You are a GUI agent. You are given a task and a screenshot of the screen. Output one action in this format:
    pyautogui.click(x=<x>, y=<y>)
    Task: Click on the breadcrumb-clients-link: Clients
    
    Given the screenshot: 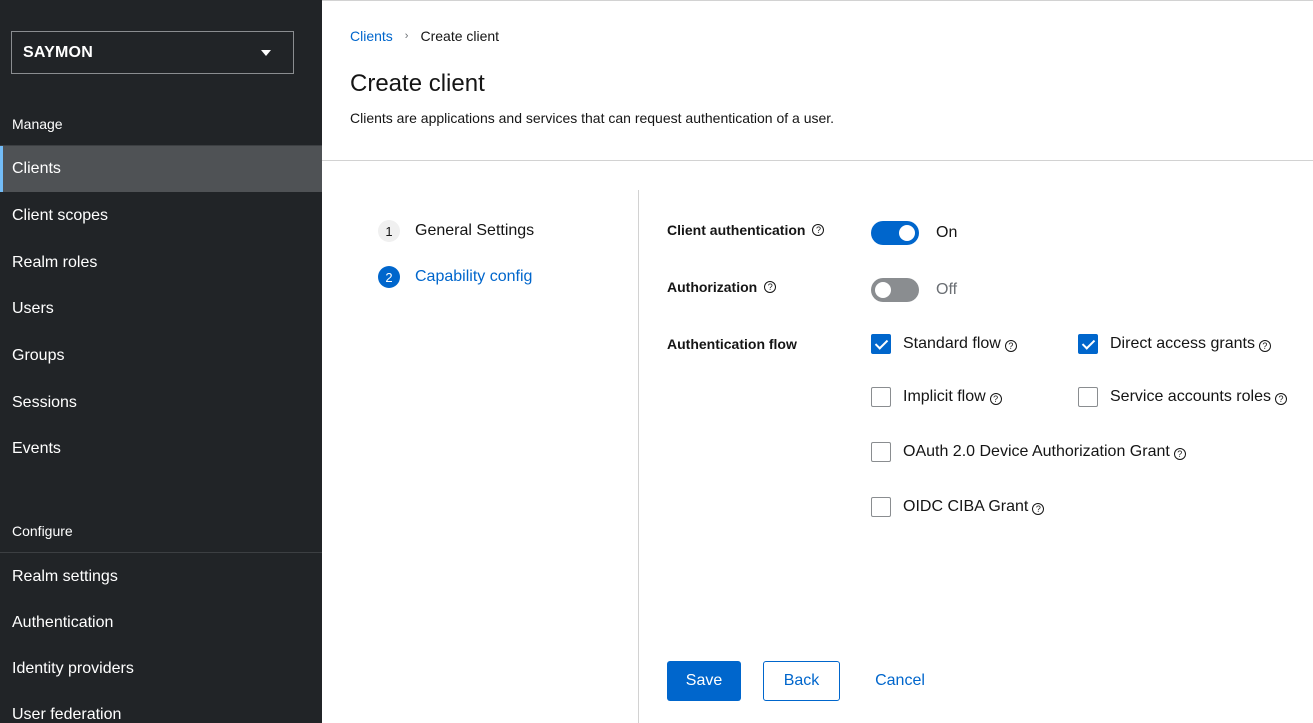 What is the action you would take?
    pyautogui.click(x=371, y=36)
    